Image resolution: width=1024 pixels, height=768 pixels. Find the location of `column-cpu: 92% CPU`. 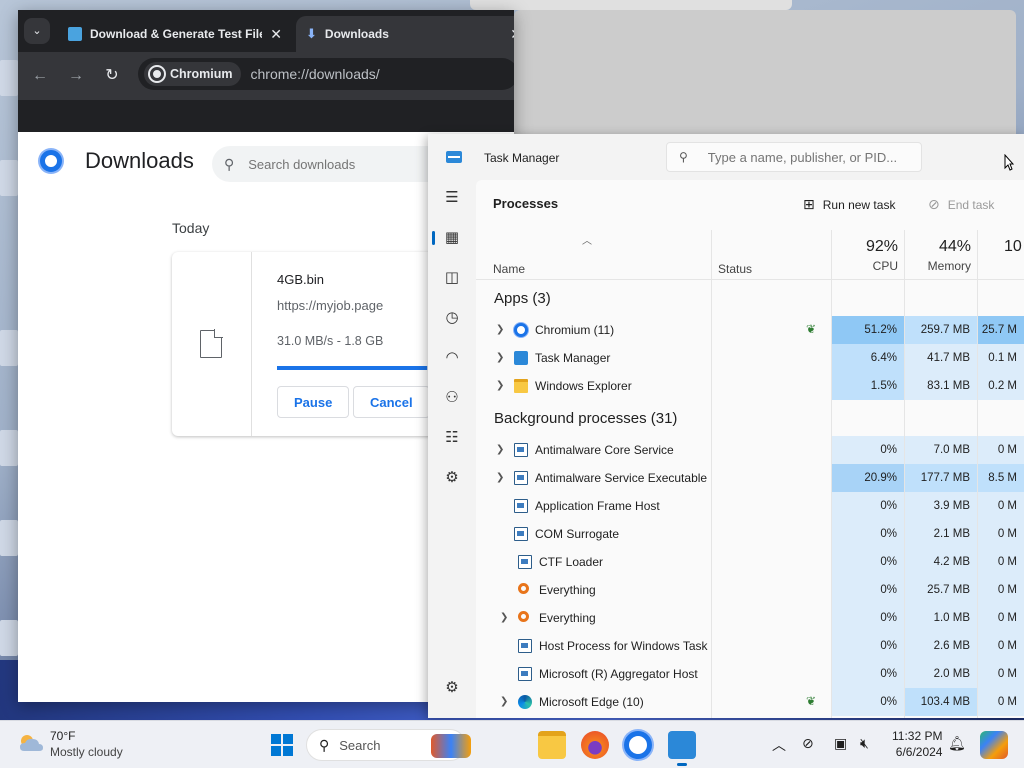

column-cpu: 92% CPU is located at coordinates (865, 255).